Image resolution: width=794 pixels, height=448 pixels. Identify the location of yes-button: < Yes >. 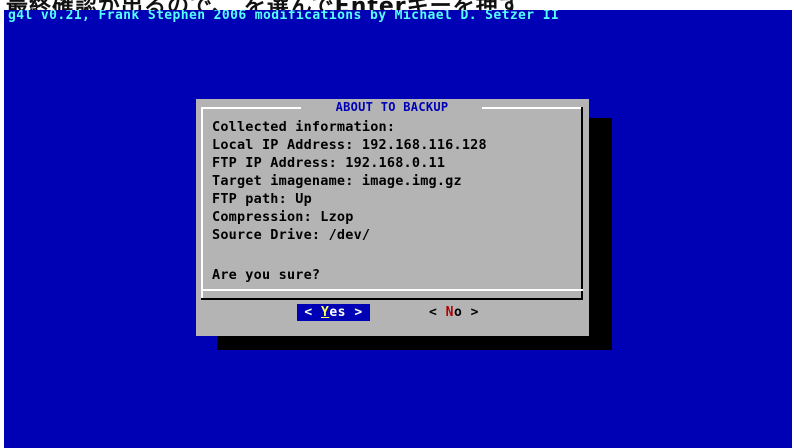
(333, 312).